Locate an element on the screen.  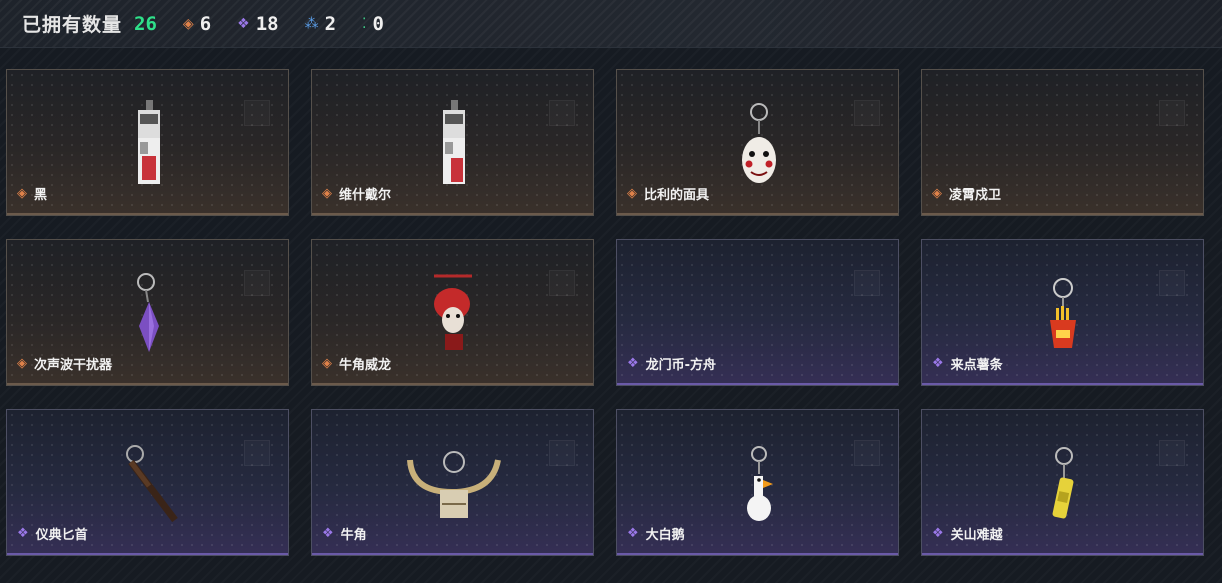
card-charm-icon is located at coordinates (149, 142).